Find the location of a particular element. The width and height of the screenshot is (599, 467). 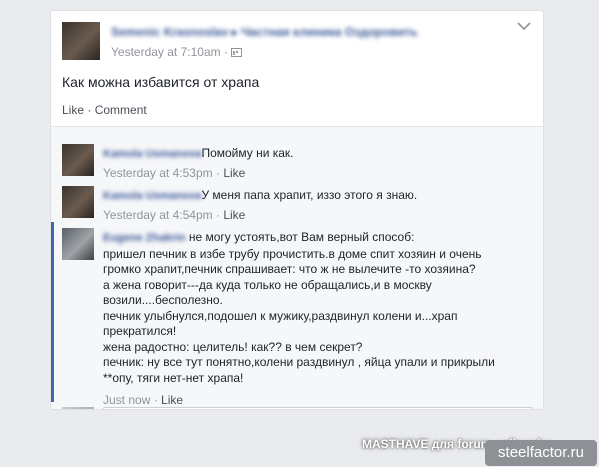

comment-text-line: не могу устоять,вот Вам верный способ: is located at coordinates (301, 237).